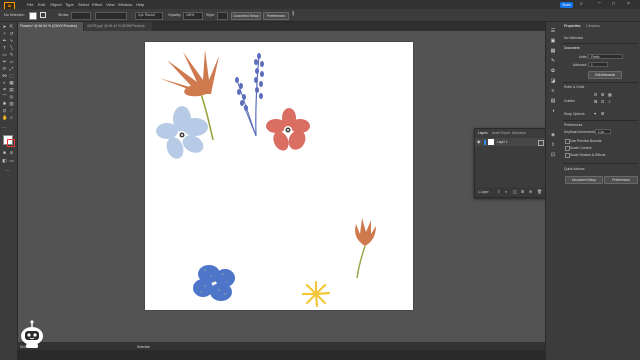  What do you see at coordinates (553, 41) in the screenshot?
I see `libraries-icon: ▣` at bounding box center [553, 41].